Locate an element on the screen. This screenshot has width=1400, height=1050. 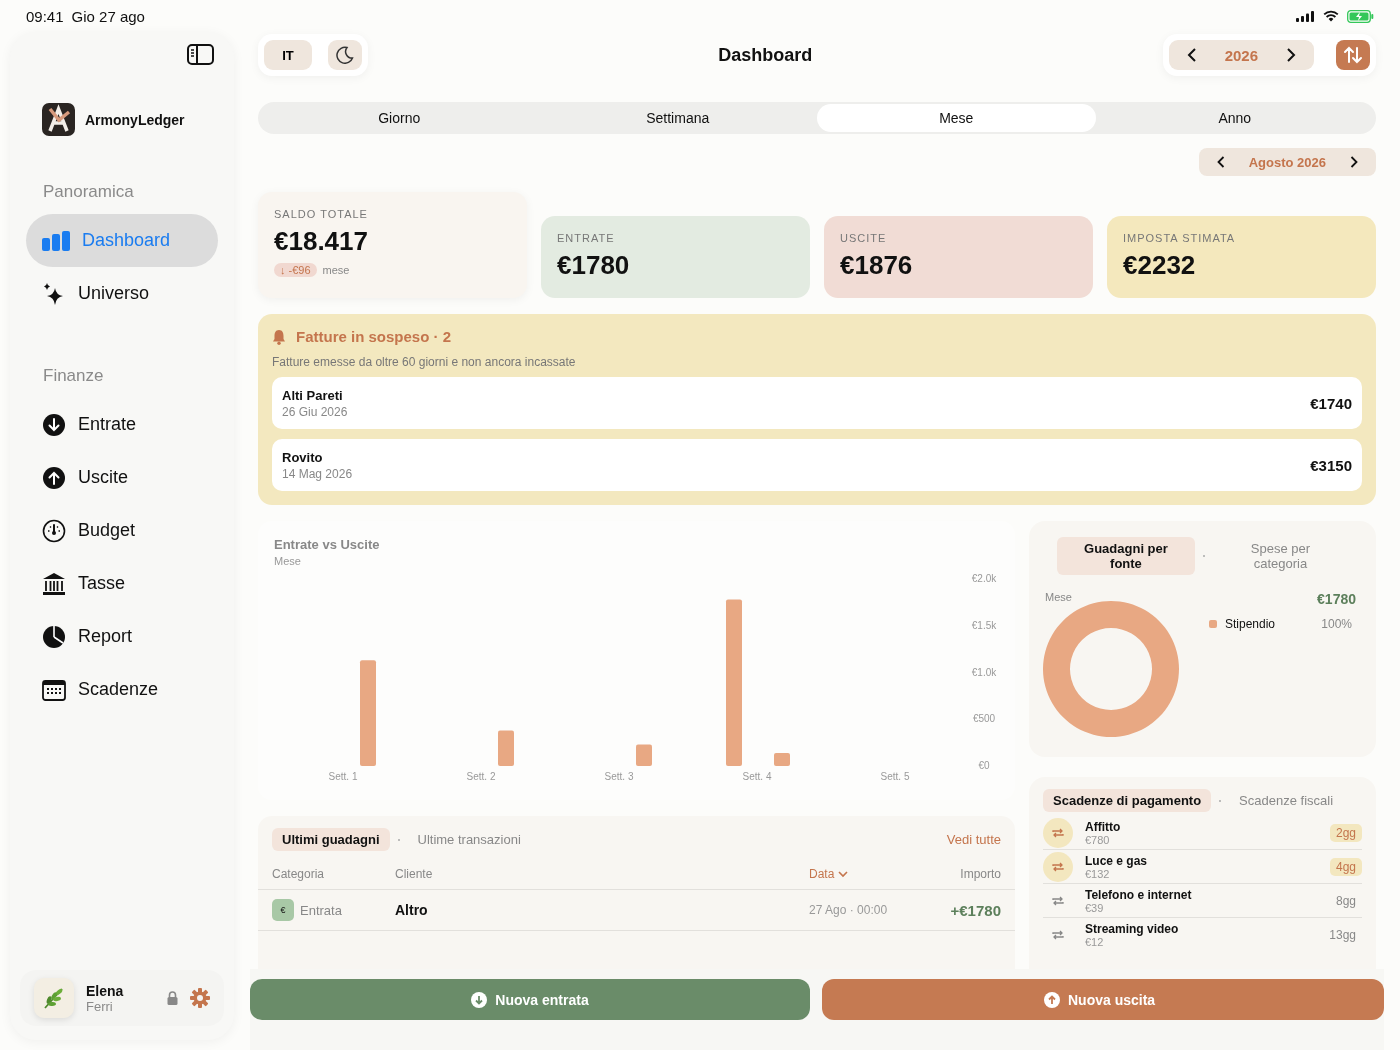
stat-label: SALDO TOTALE is located at coordinates (321, 214).